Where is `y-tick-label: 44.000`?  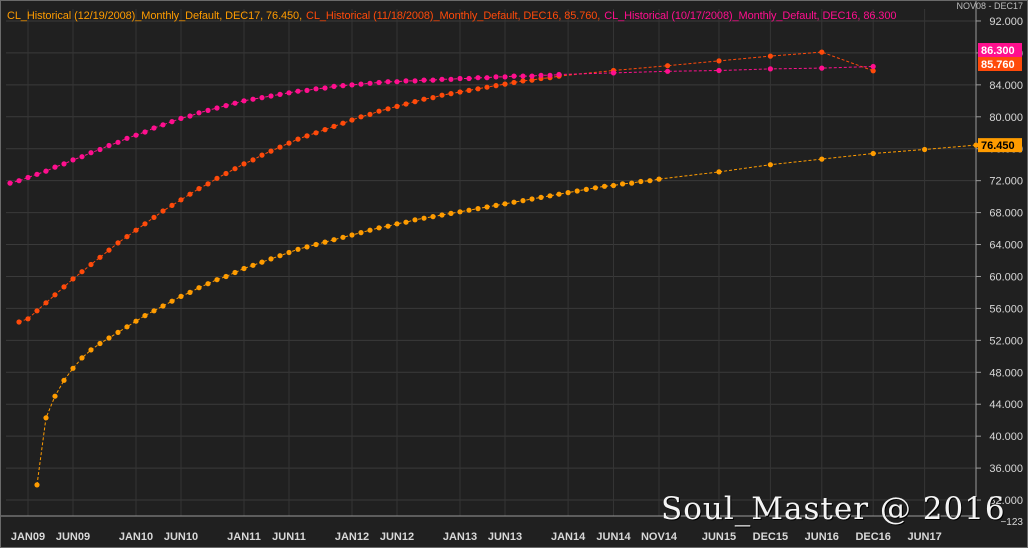 y-tick-label: 44.000 is located at coordinates (1006, 405).